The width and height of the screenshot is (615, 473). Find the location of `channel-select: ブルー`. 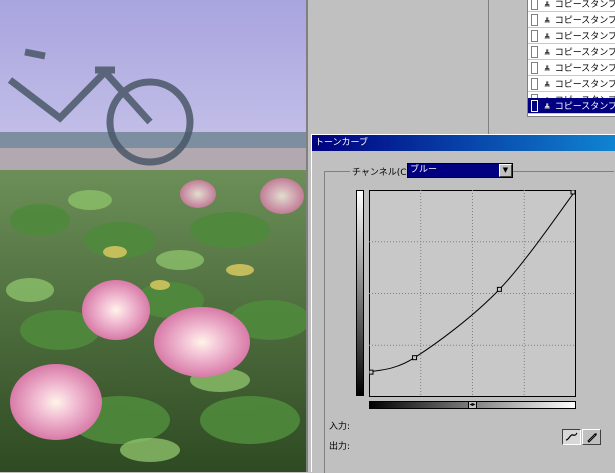

channel-select: ブルー is located at coordinates (460, 170).